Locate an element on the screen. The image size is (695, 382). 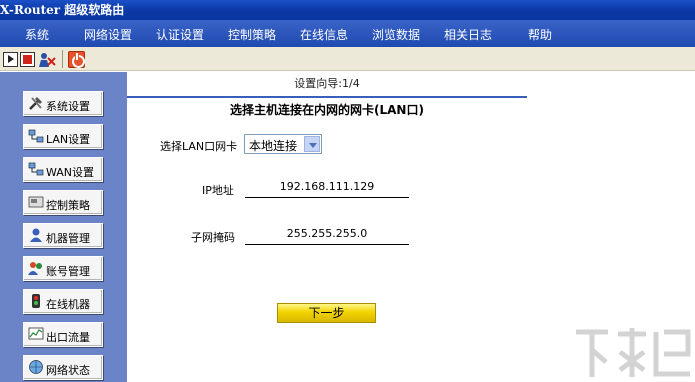
sidebar-item-control-policy: 控制策略 is located at coordinates (63, 202).